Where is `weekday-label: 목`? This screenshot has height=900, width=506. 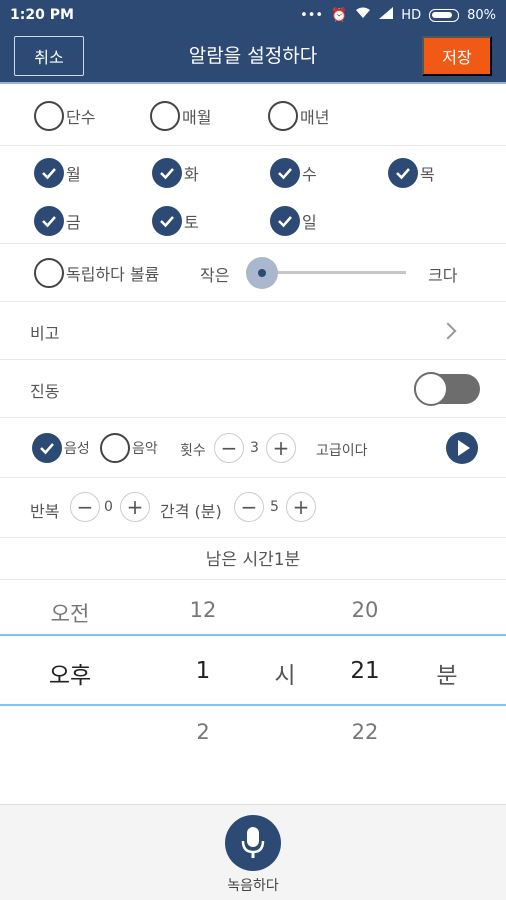 weekday-label: 목 is located at coordinates (427, 174).